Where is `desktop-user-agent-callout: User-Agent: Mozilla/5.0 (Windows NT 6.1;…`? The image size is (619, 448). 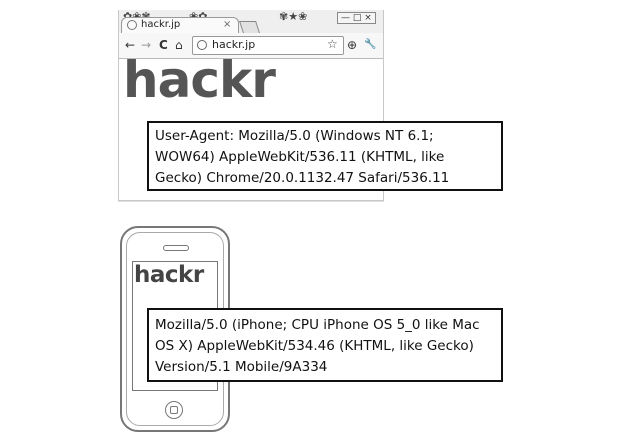 desktop-user-agent-callout: User-Agent: Mozilla/5.0 (Windows NT 6.1;… is located at coordinates (325, 156).